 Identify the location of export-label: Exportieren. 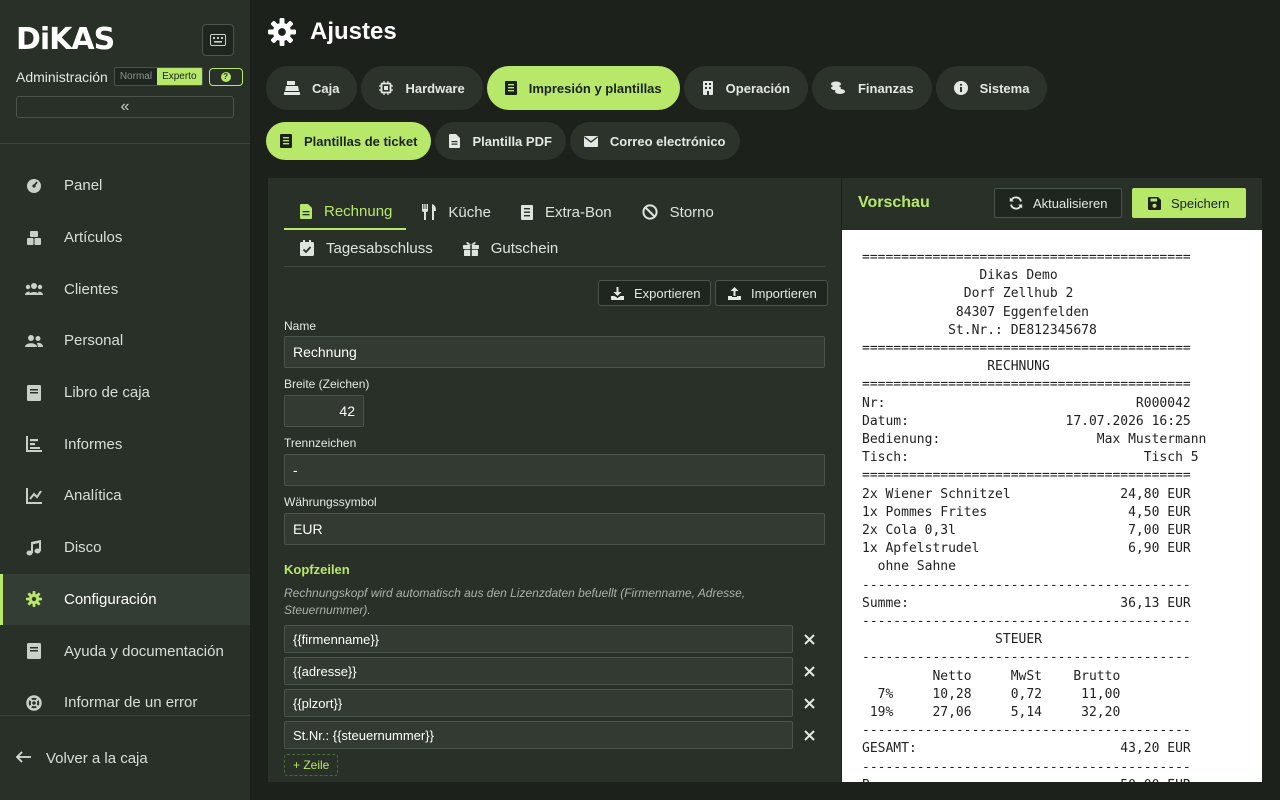
(667, 293).